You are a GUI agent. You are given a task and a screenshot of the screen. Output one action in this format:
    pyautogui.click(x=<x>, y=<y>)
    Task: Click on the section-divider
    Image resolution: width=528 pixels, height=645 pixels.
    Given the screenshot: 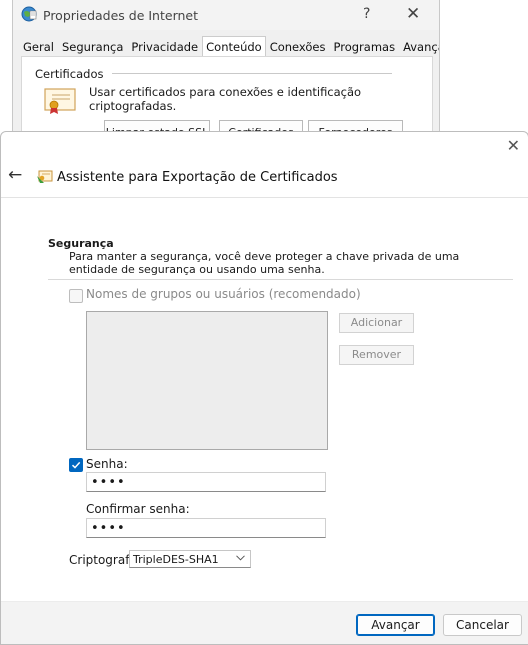 What is the action you would take?
    pyautogui.click(x=280, y=279)
    